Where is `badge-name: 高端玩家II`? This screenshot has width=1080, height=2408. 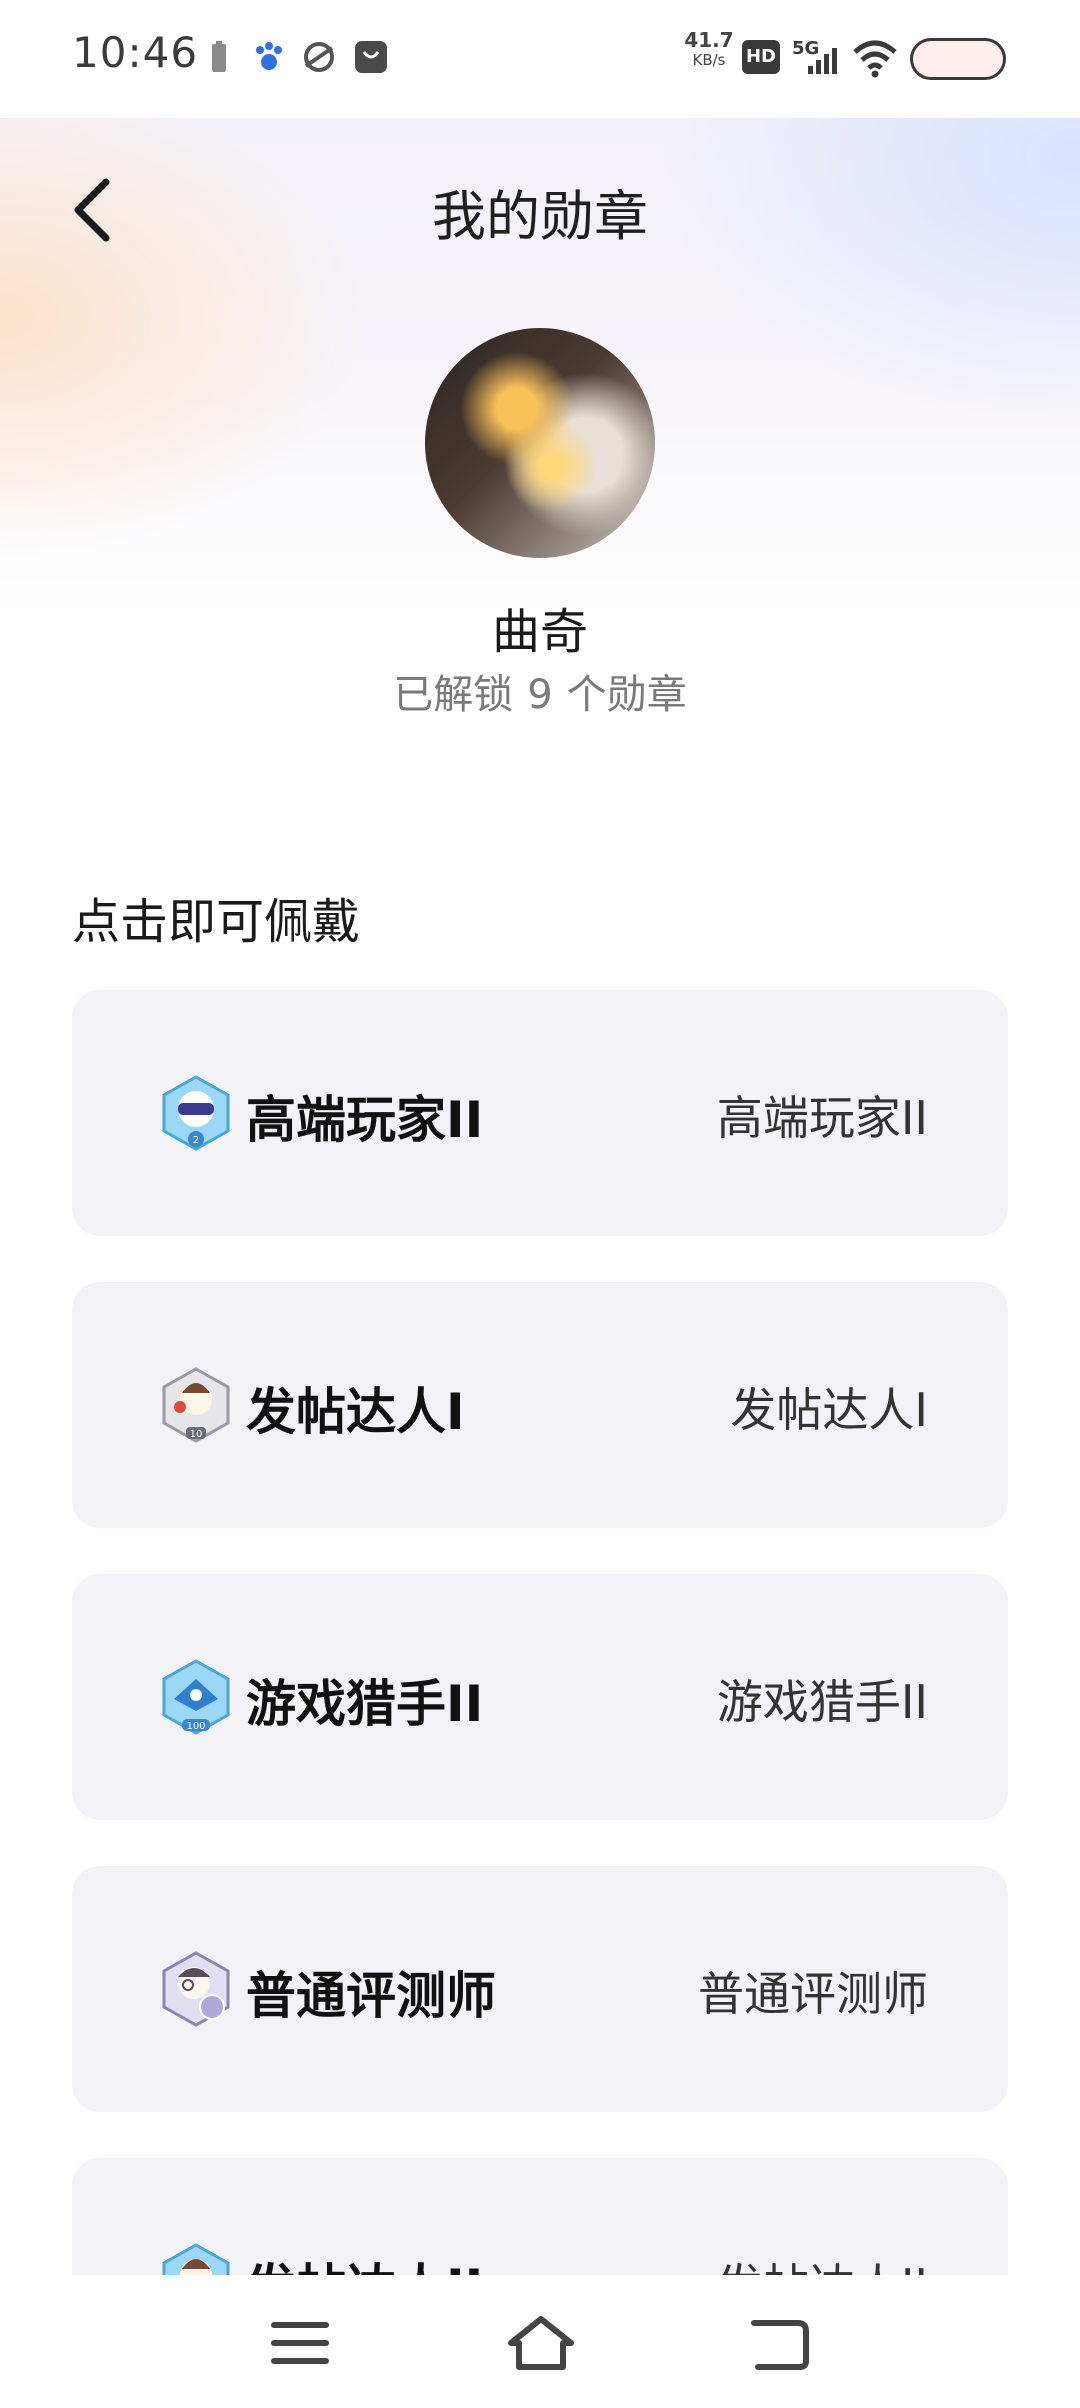
badge-name: 高端玩家II is located at coordinates (365, 1120).